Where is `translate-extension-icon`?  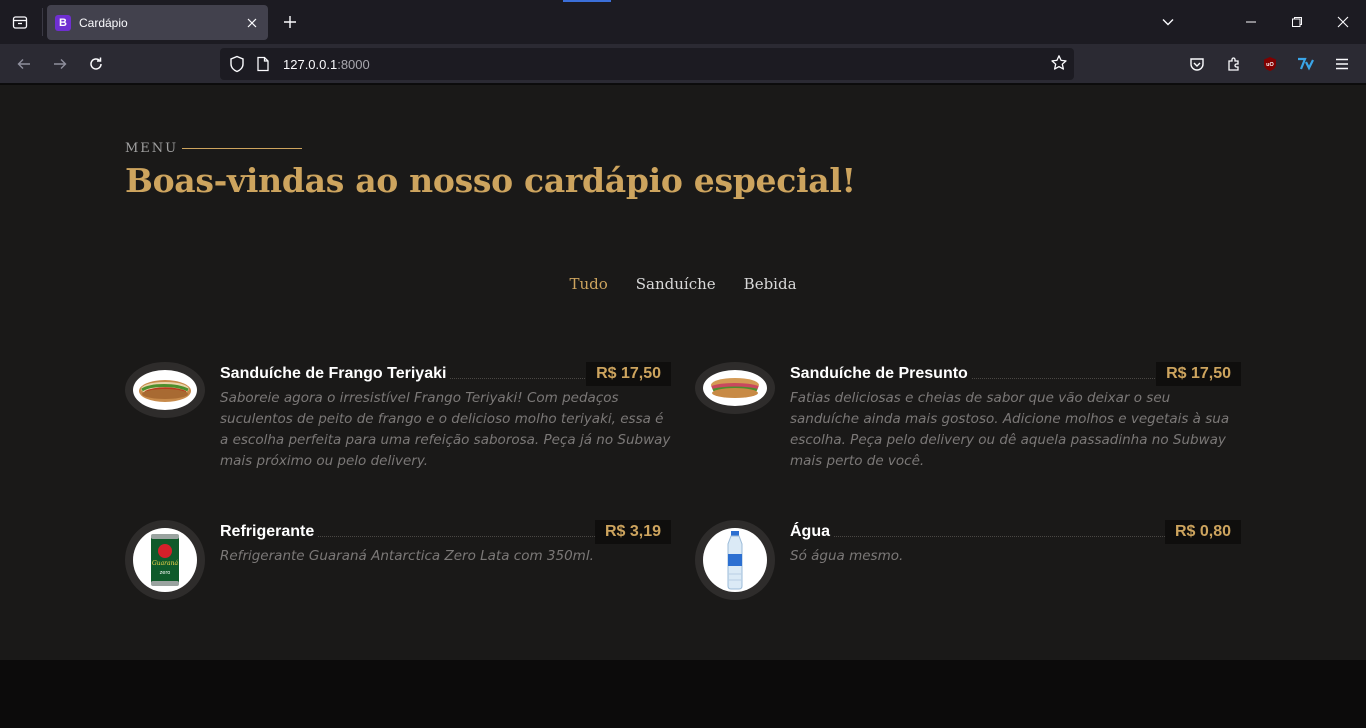
translate-extension-icon is located at coordinates (1306, 64).